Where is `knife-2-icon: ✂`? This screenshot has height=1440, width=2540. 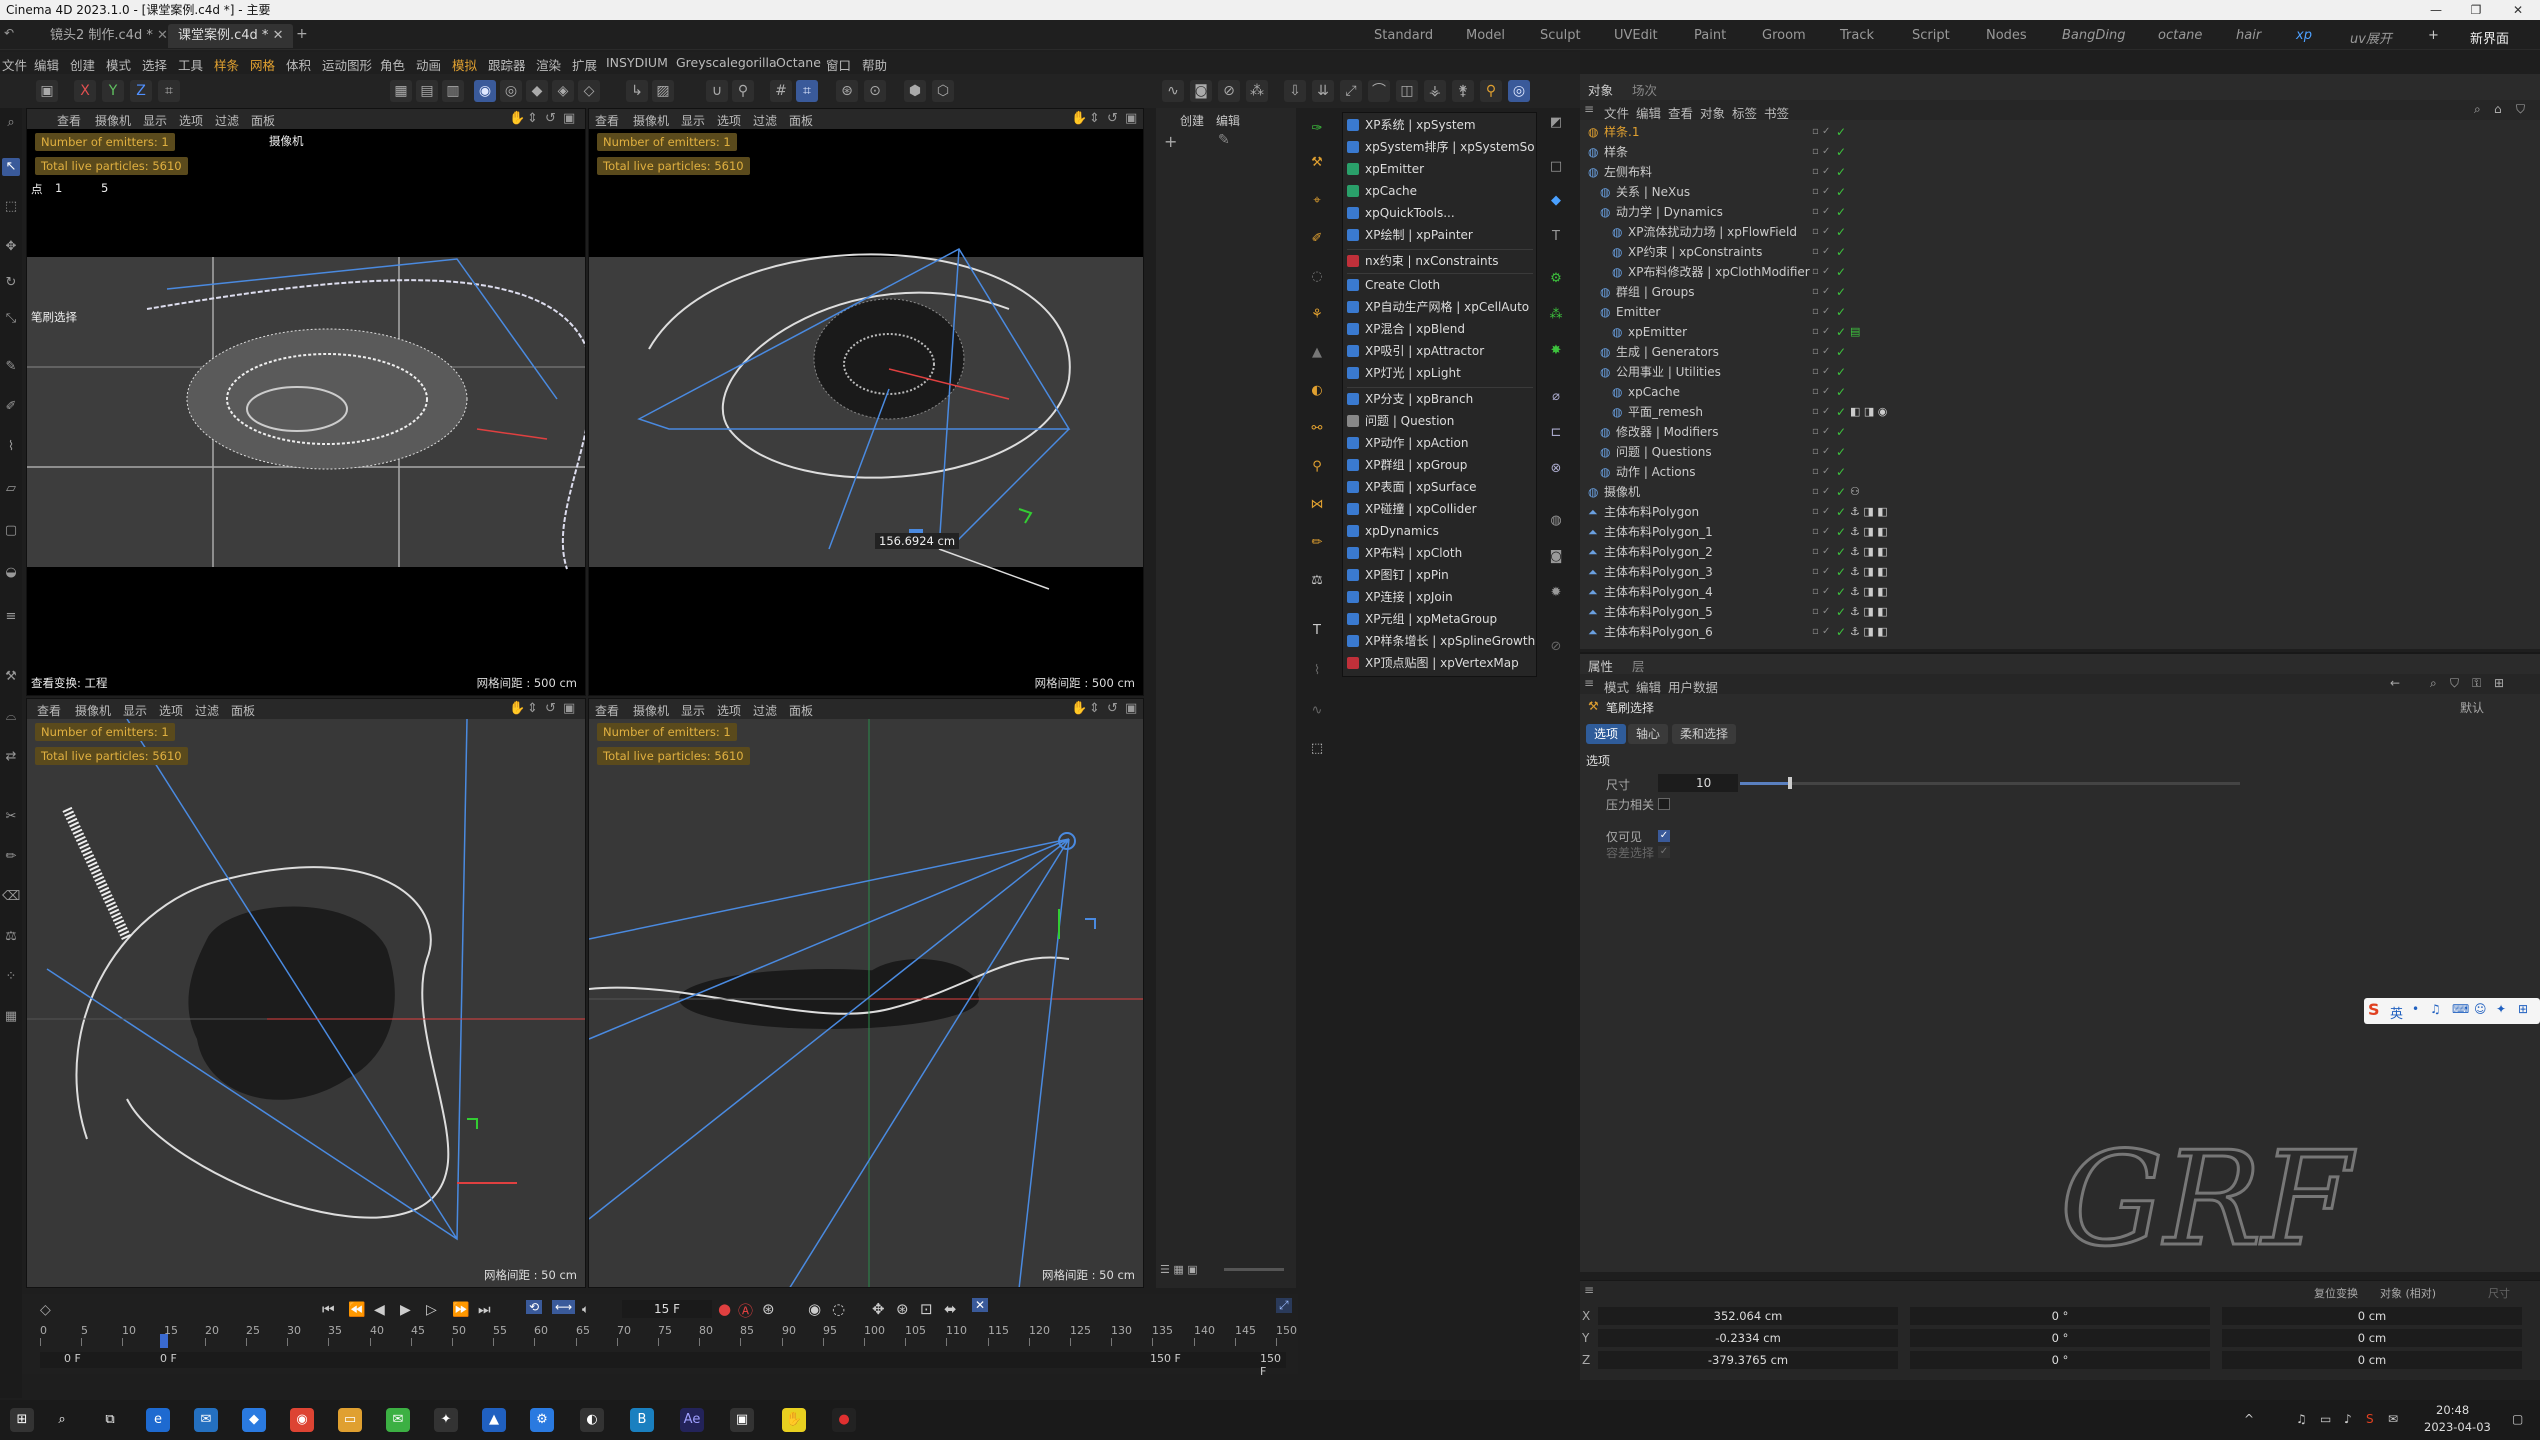
knife-2-icon: ✂ is located at coordinates (11, 817).